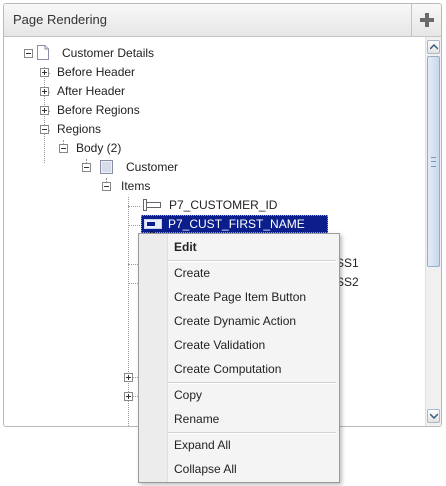  Describe the element at coordinates (139, 148) in the screenshot. I see `tree-node-body: Body (2)` at that location.